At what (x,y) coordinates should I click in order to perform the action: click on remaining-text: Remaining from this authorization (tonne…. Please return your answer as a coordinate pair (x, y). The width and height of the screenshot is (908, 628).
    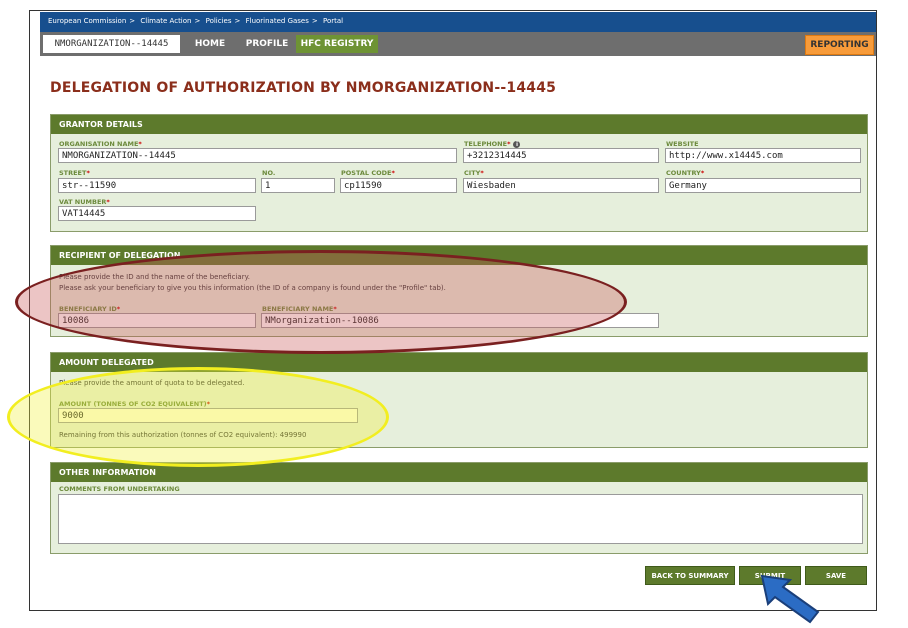
    Looking at the image, I should click on (183, 435).